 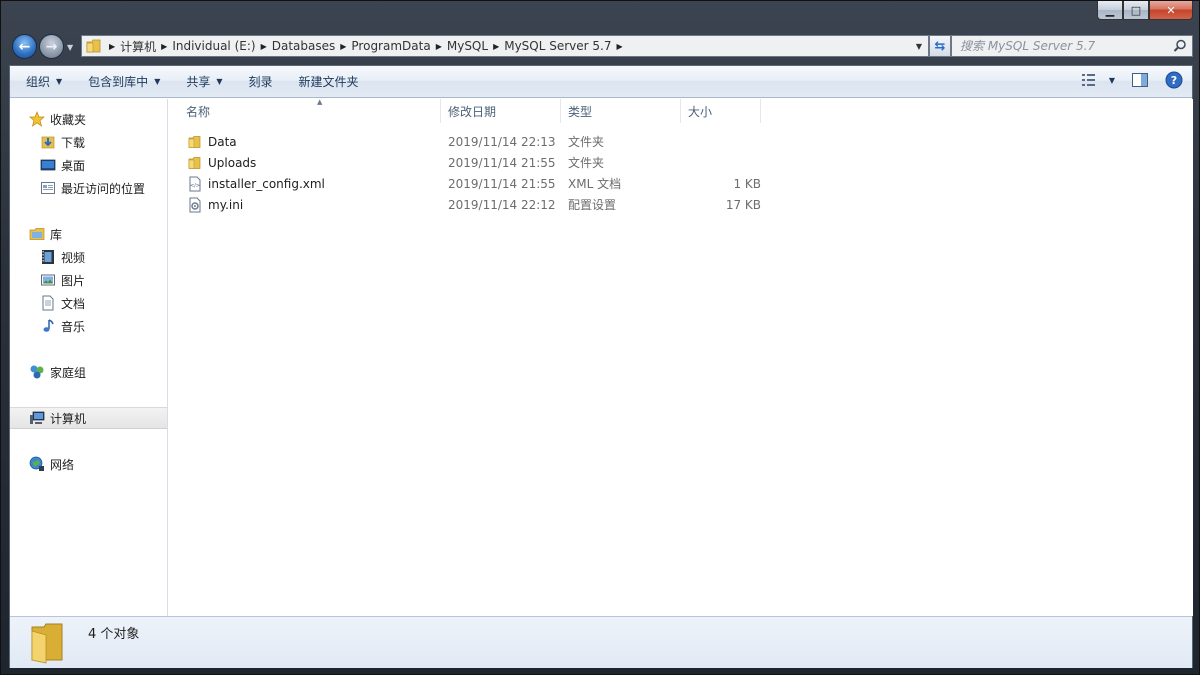 What do you see at coordinates (138, 46) in the screenshot?
I see `breadcrumb-computer: 计算机` at bounding box center [138, 46].